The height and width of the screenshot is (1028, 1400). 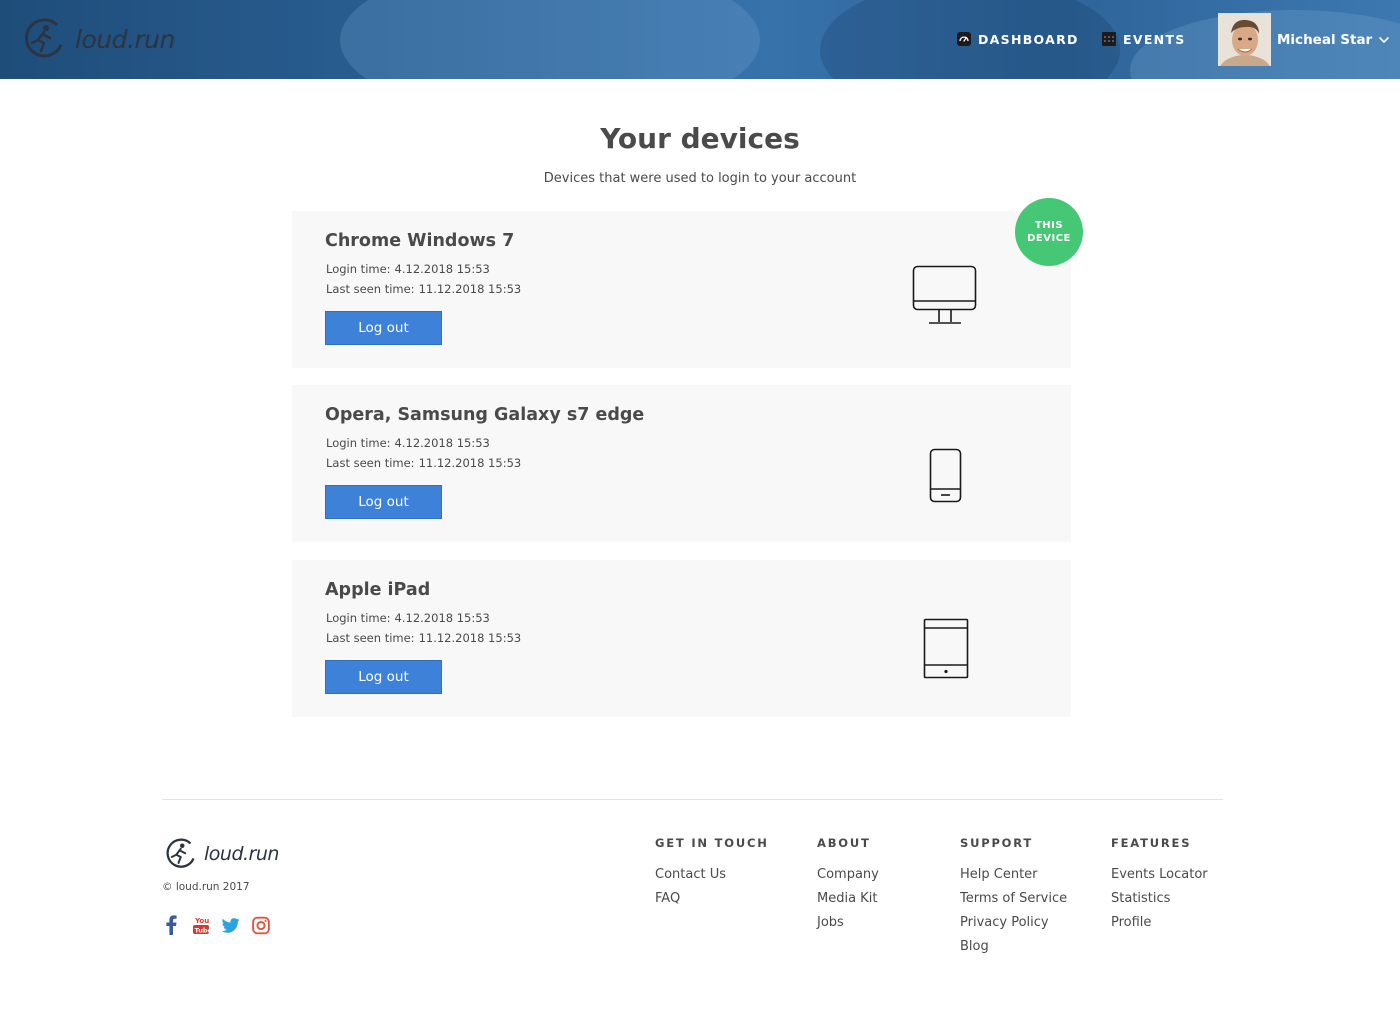 I want to click on footer-link-company: Company, so click(x=848, y=875).